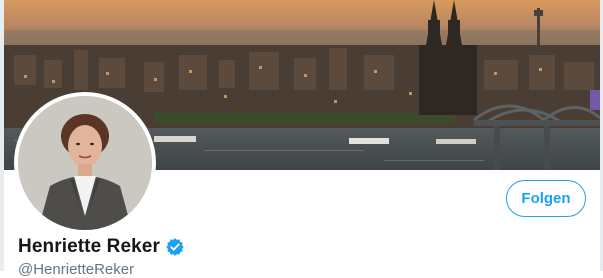 Image resolution: width=603 pixels, height=278 pixels. I want to click on verified-badge-icon, so click(175, 247).